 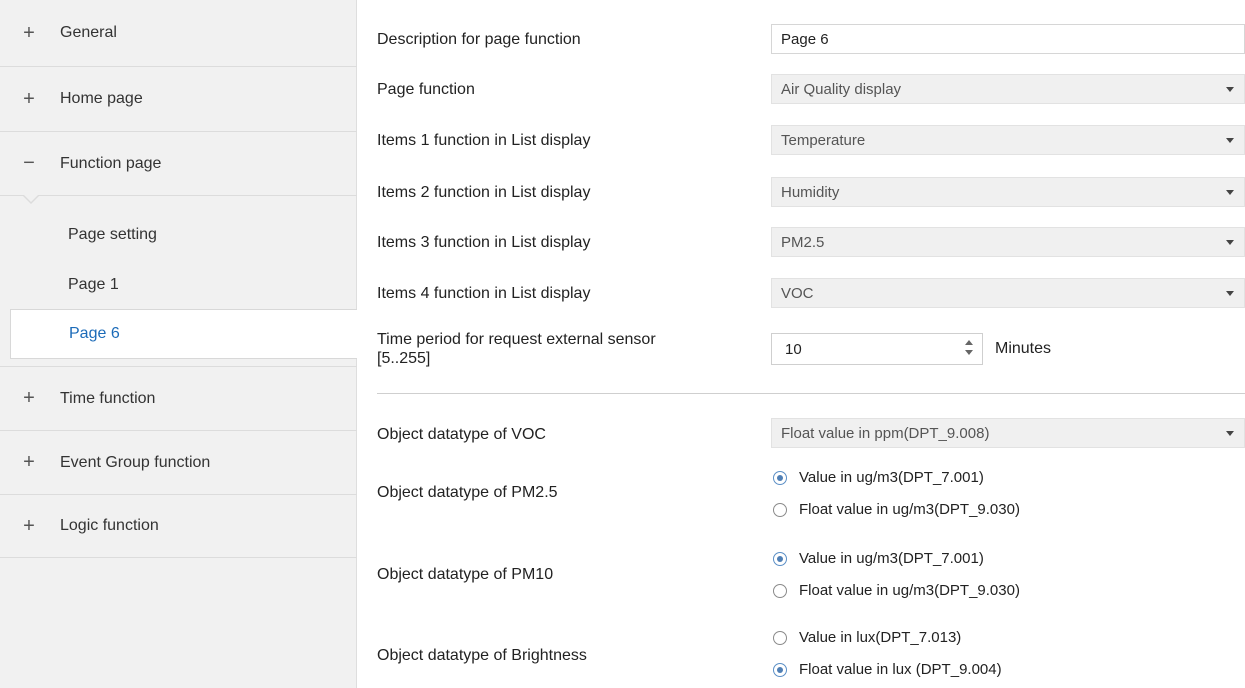 What do you see at coordinates (461, 434) in the screenshot?
I see `voc-type-label: Object datatype of VOC` at bounding box center [461, 434].